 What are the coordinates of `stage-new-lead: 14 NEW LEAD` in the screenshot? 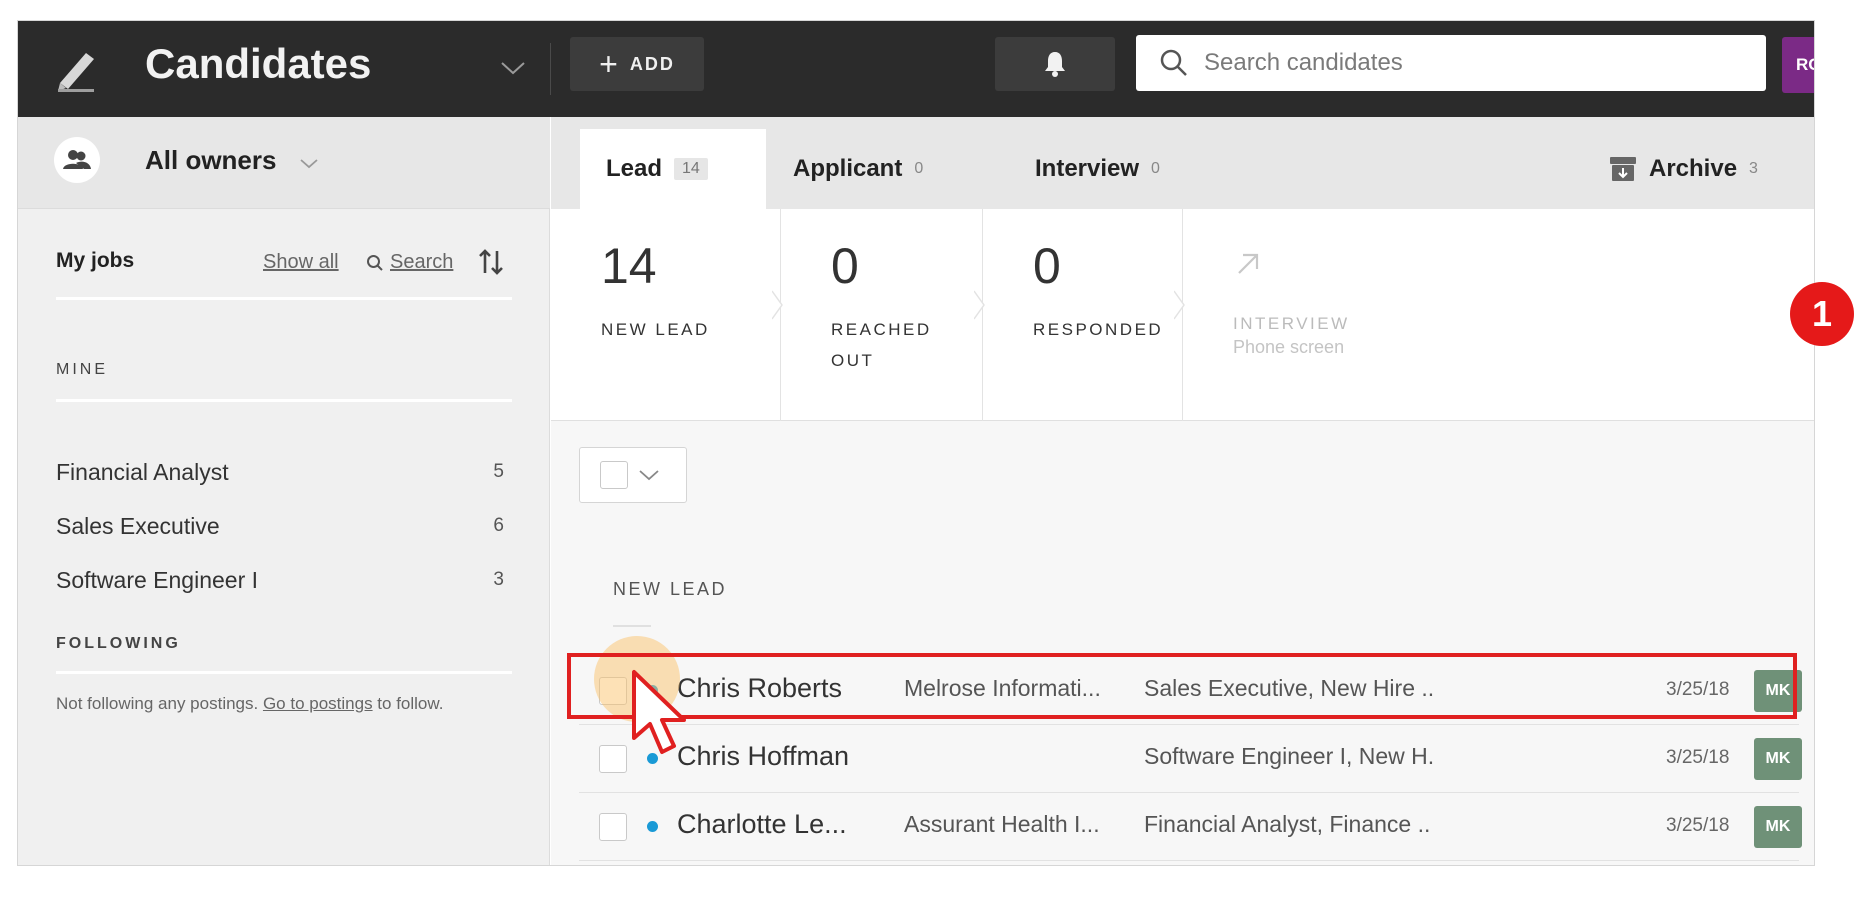 It's located at (667, 315).